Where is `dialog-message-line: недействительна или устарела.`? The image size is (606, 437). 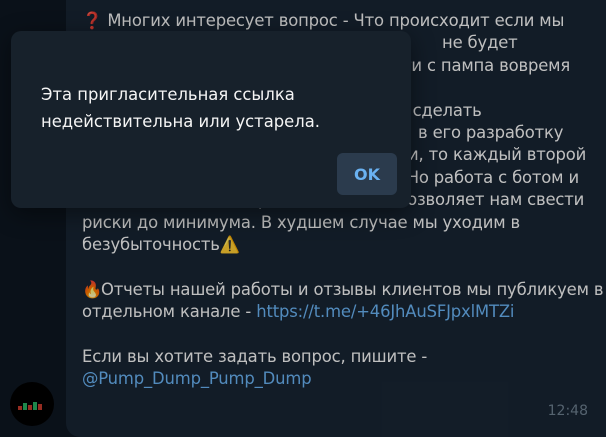 dialog-message-line: недействительна или устарела. is located at coordinates (180, 121).